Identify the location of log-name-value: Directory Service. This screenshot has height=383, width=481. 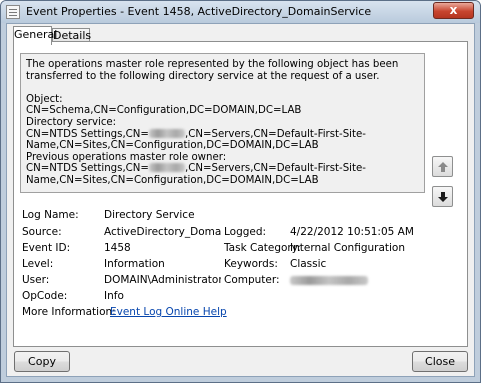
(149, 215).